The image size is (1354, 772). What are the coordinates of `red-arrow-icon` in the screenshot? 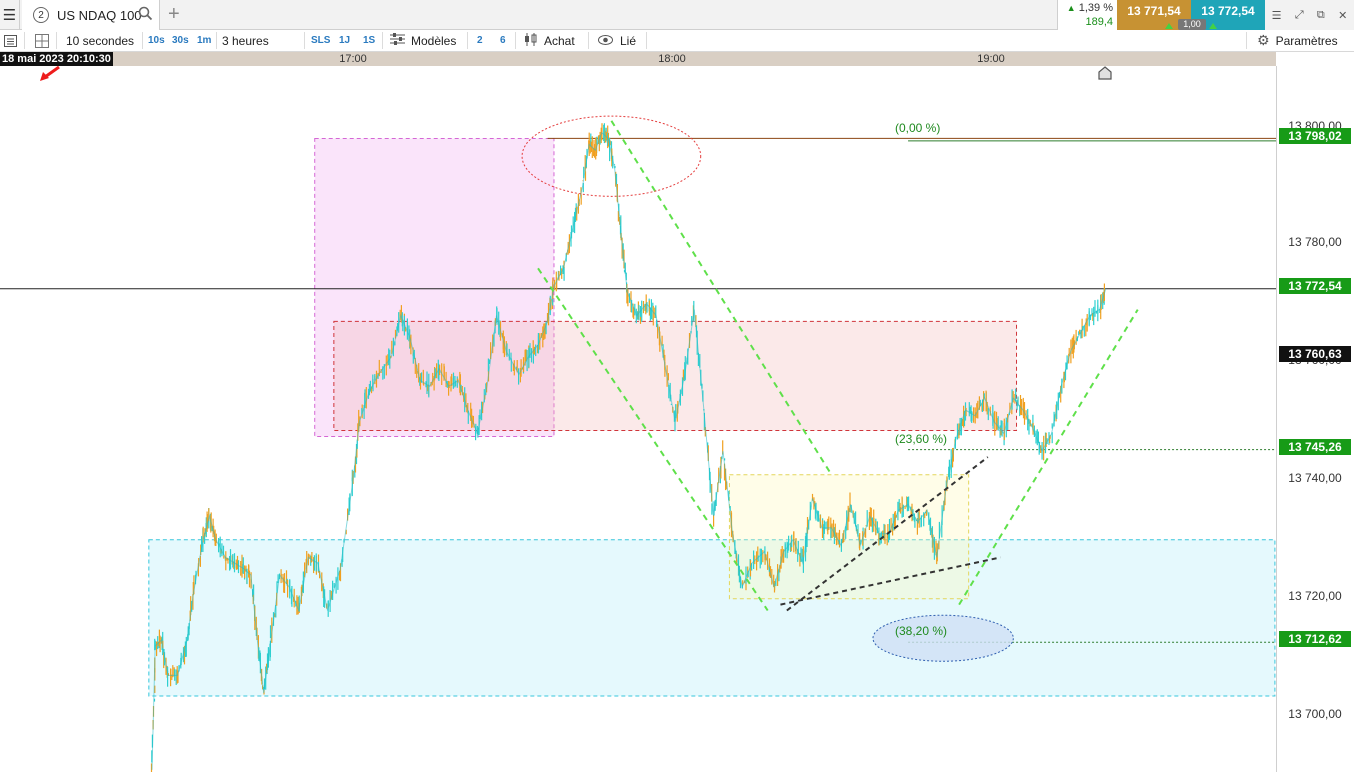 It's located at (50, 73).